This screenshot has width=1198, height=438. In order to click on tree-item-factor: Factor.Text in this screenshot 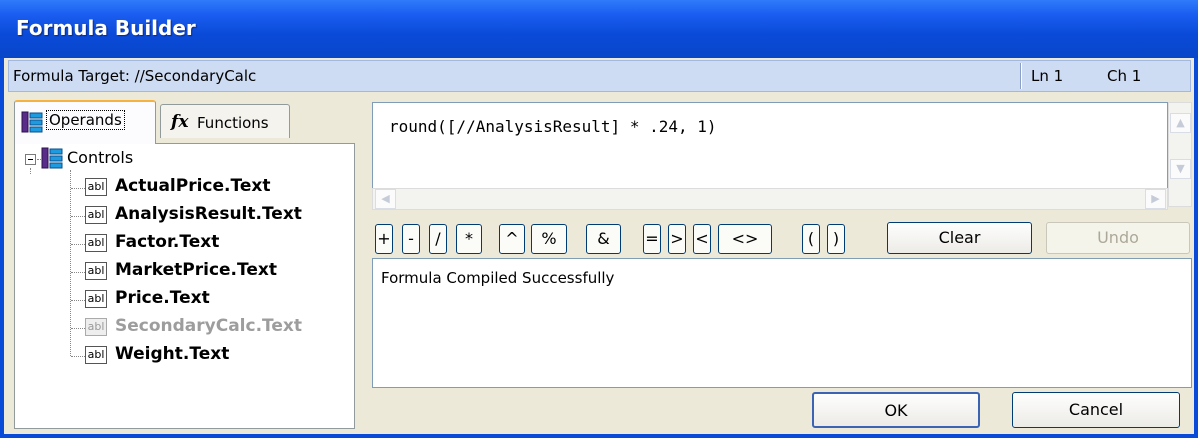, I will do `click(167, 242)`.